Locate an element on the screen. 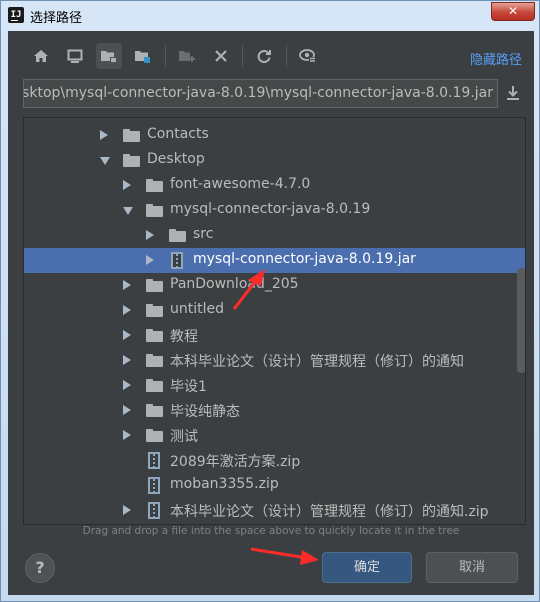  tree-row: 毕设1 is located at coordinates (274, 385).